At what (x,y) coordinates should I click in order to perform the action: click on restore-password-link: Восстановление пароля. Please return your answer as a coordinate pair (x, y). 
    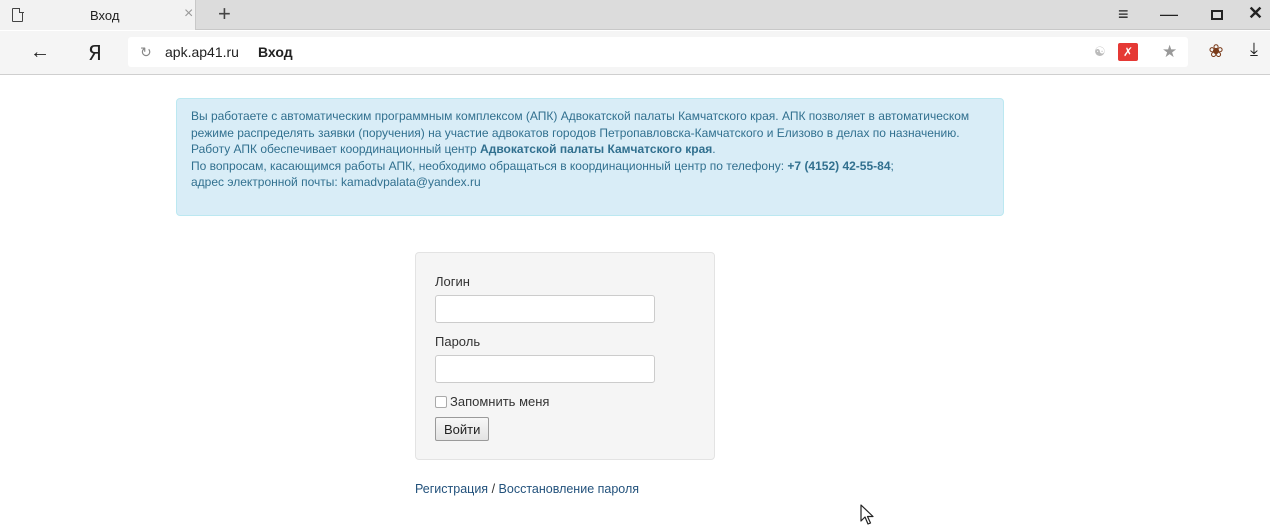
    Looking at the image, I should click on (569, 489).